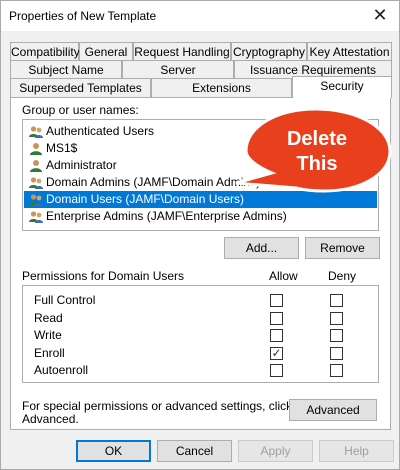 The height and width of the screenshot is (470, 400). Describe the element at coordinates (342, 87) in the screenshot. I see `tab-security: Security` at that location.